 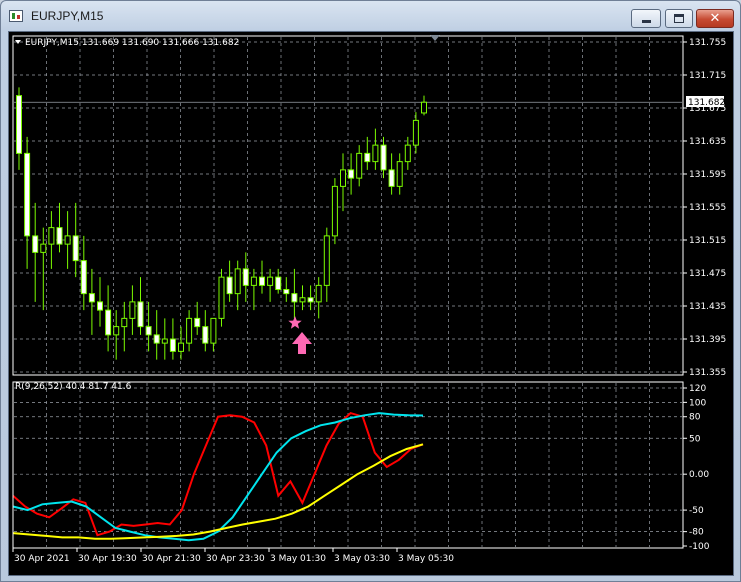 I want to click on price-tick-label: 131.435, so click(x=707, y=307).